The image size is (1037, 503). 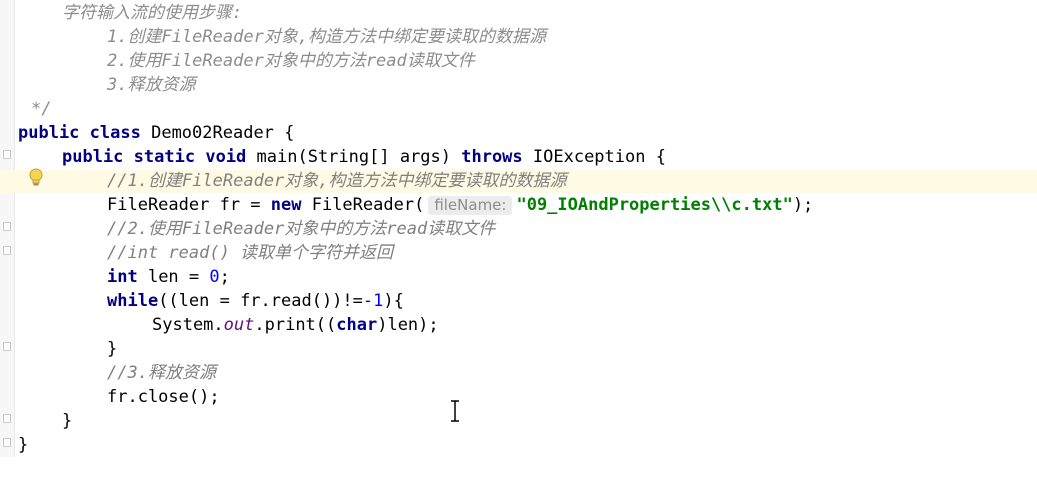 What do you see at coordinates (337, 181) in the screenshot?
I see `line-comment: //1.创建FileReader对象,构造方法中绑定要读取的数据源` at bounding box center [337, 181].